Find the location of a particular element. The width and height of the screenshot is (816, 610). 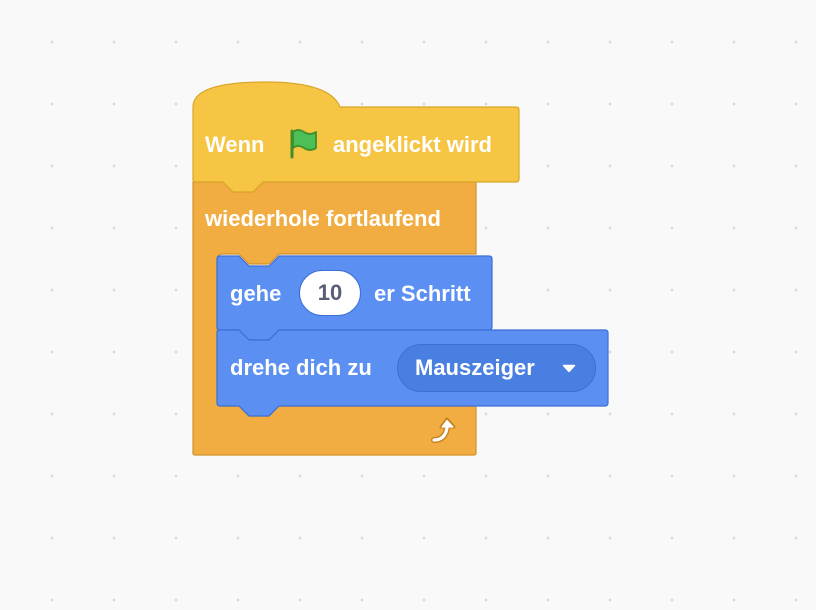

steps-input: 10 is located at coordinates (330, 293).